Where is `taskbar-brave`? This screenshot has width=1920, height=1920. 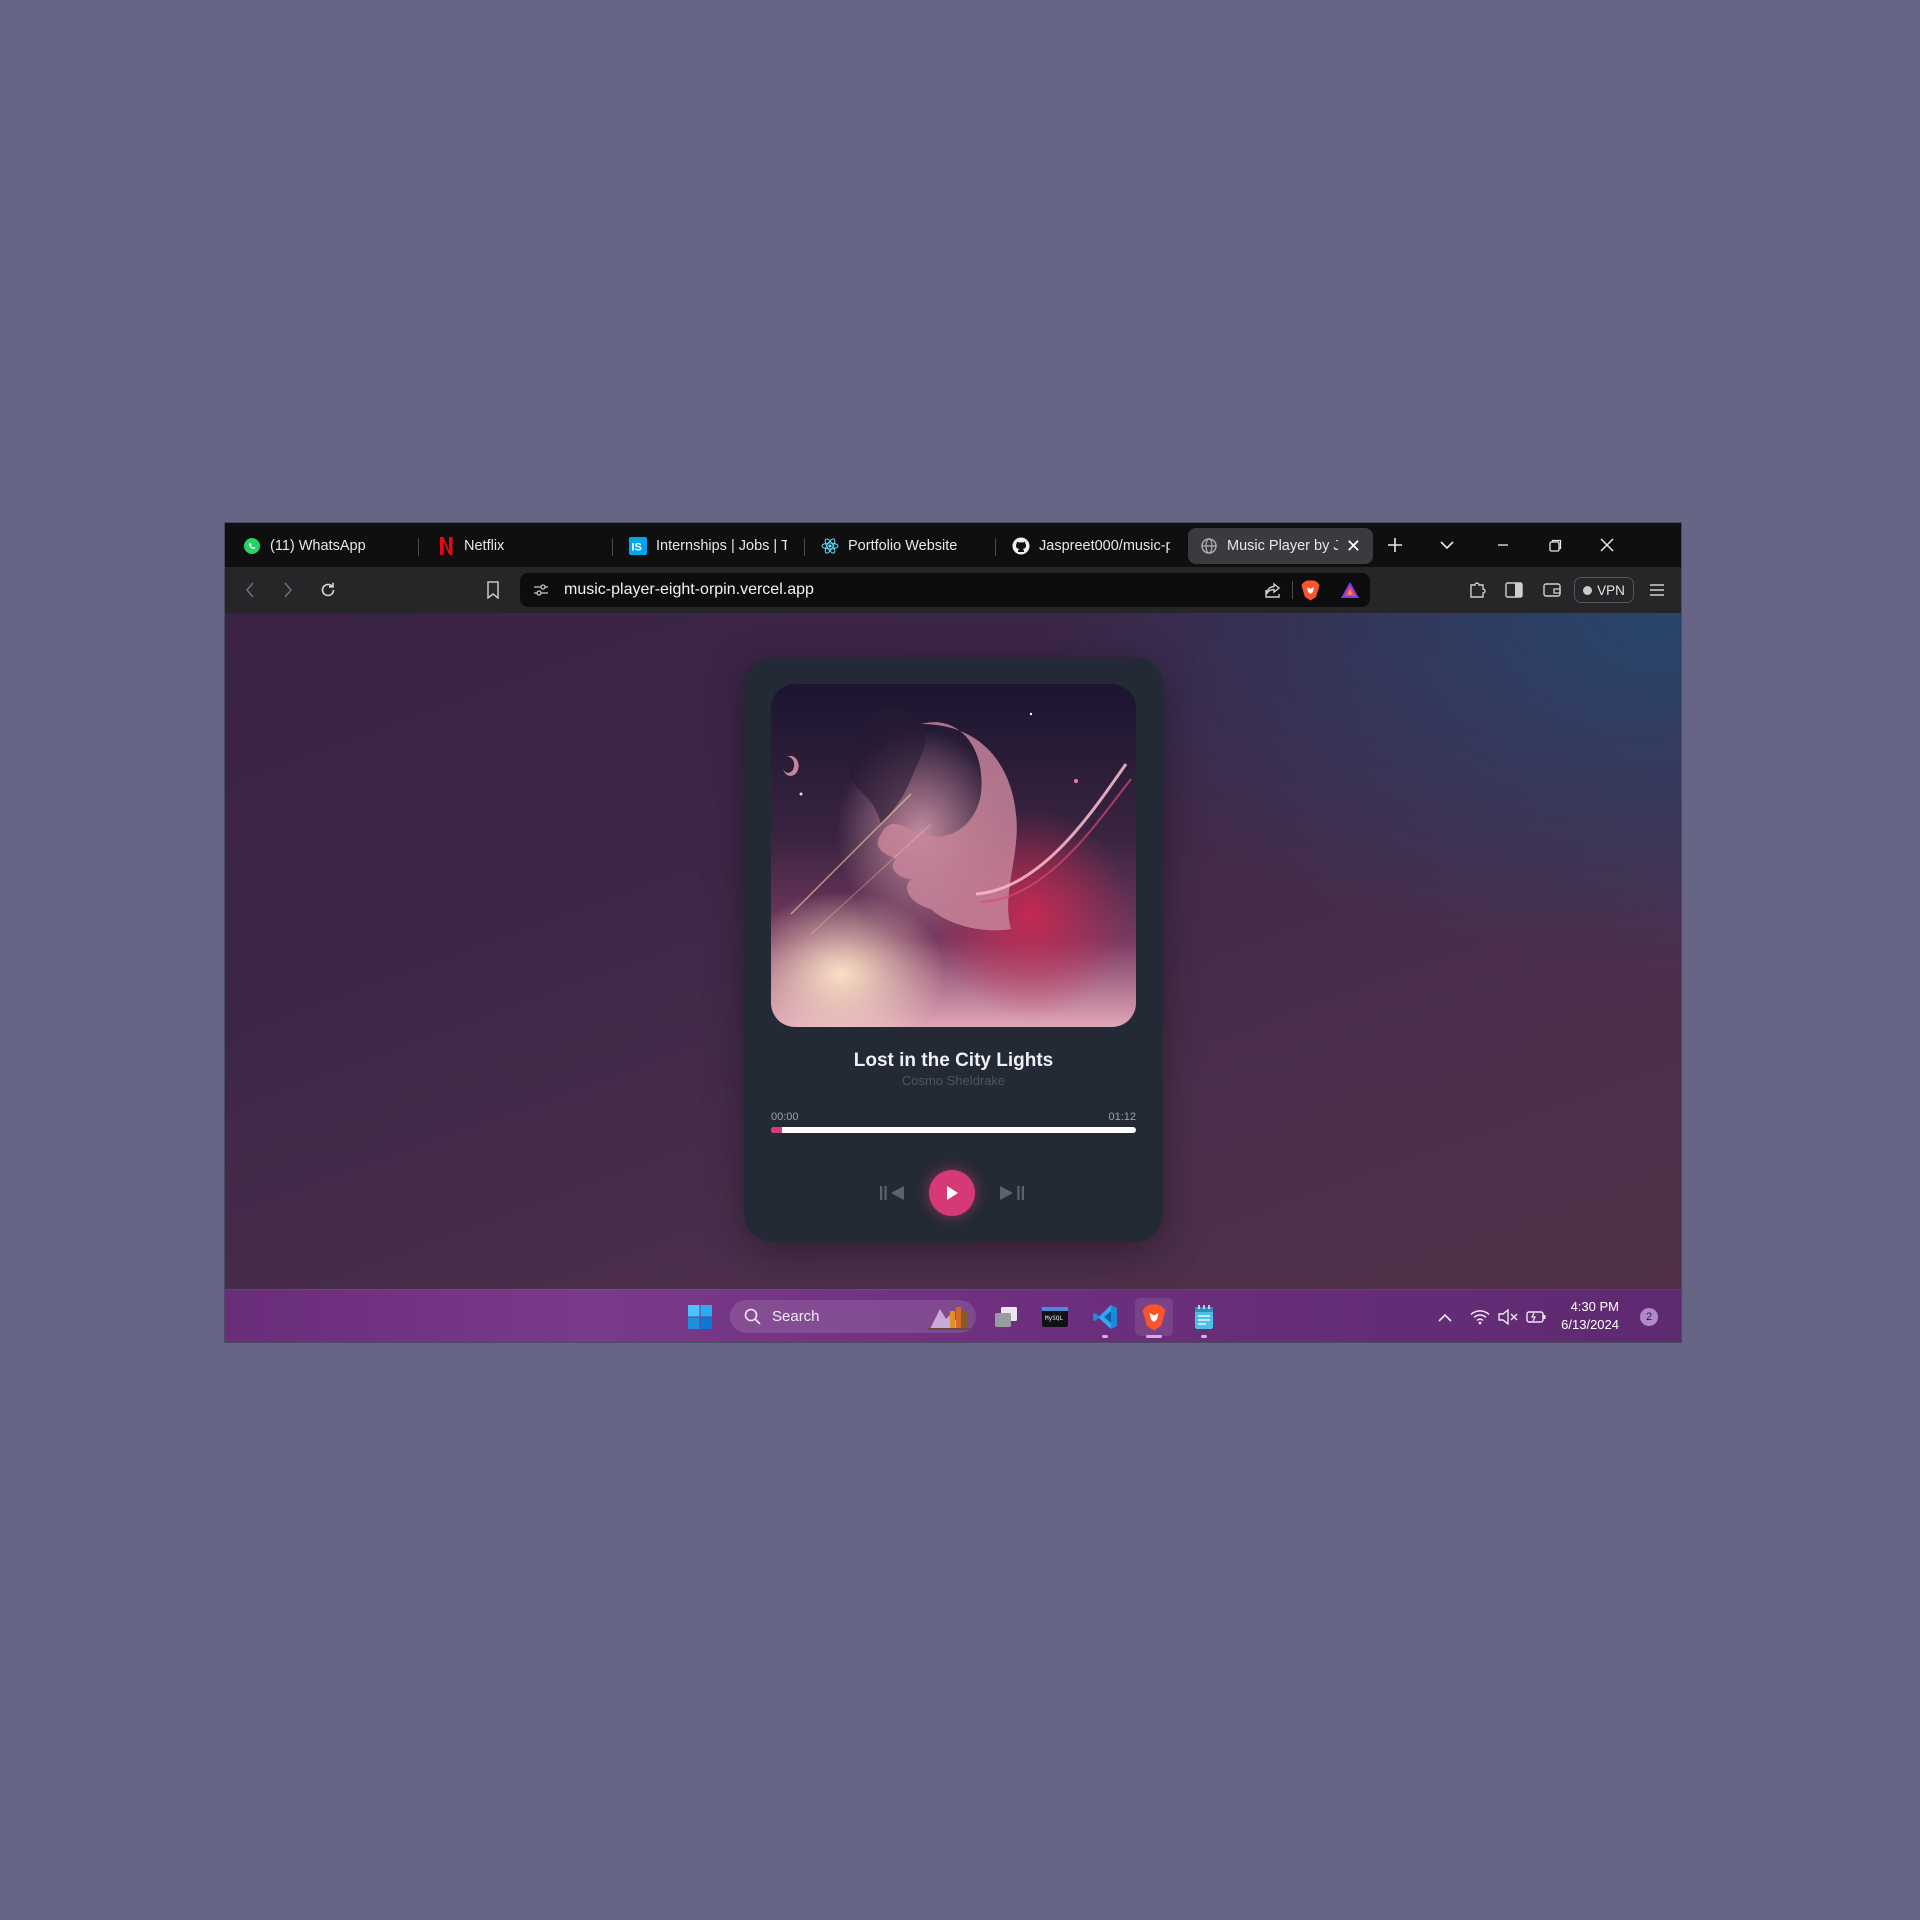 taskbar-brave is located at coordinates (1154, 1318).